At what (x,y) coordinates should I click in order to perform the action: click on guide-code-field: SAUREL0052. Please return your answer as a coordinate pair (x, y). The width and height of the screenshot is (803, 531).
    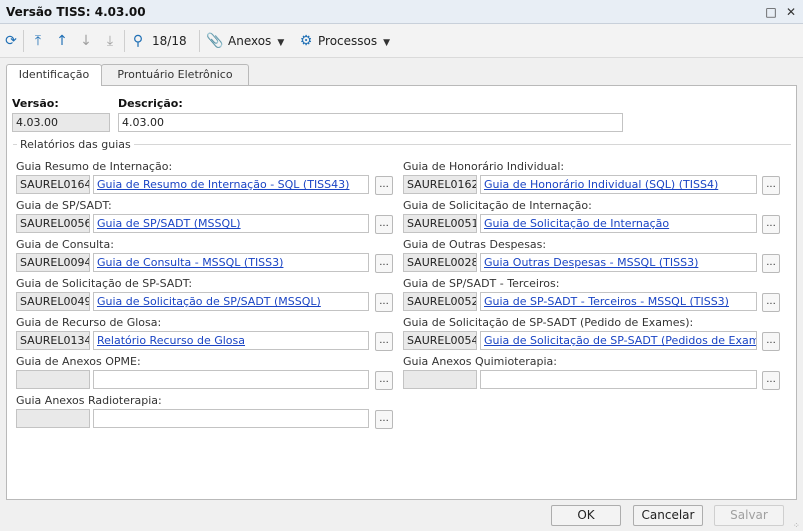
    Looking at the image, I should click on (440, 301).